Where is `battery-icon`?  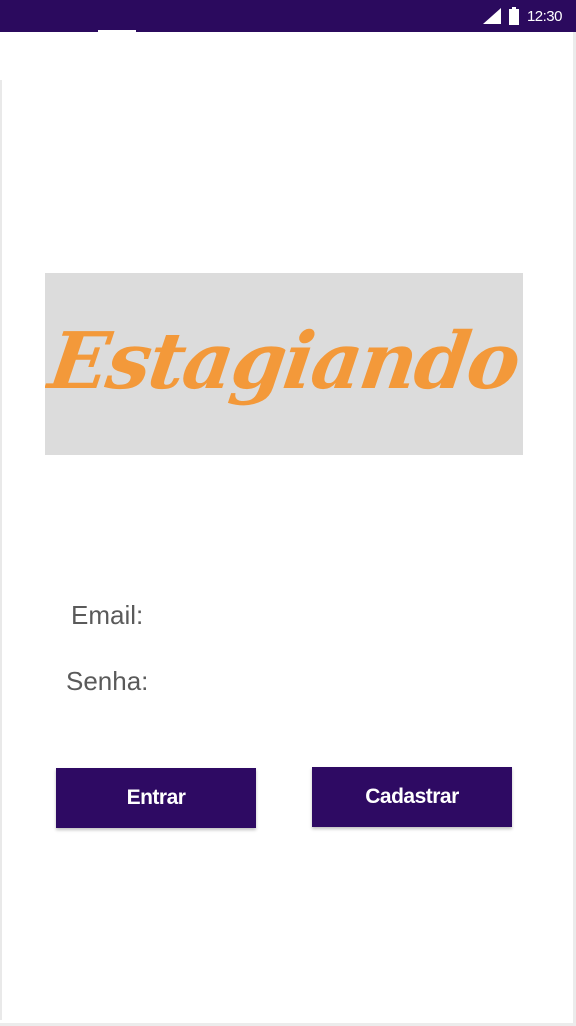 battery-icon is located at coordinates (513, 16).